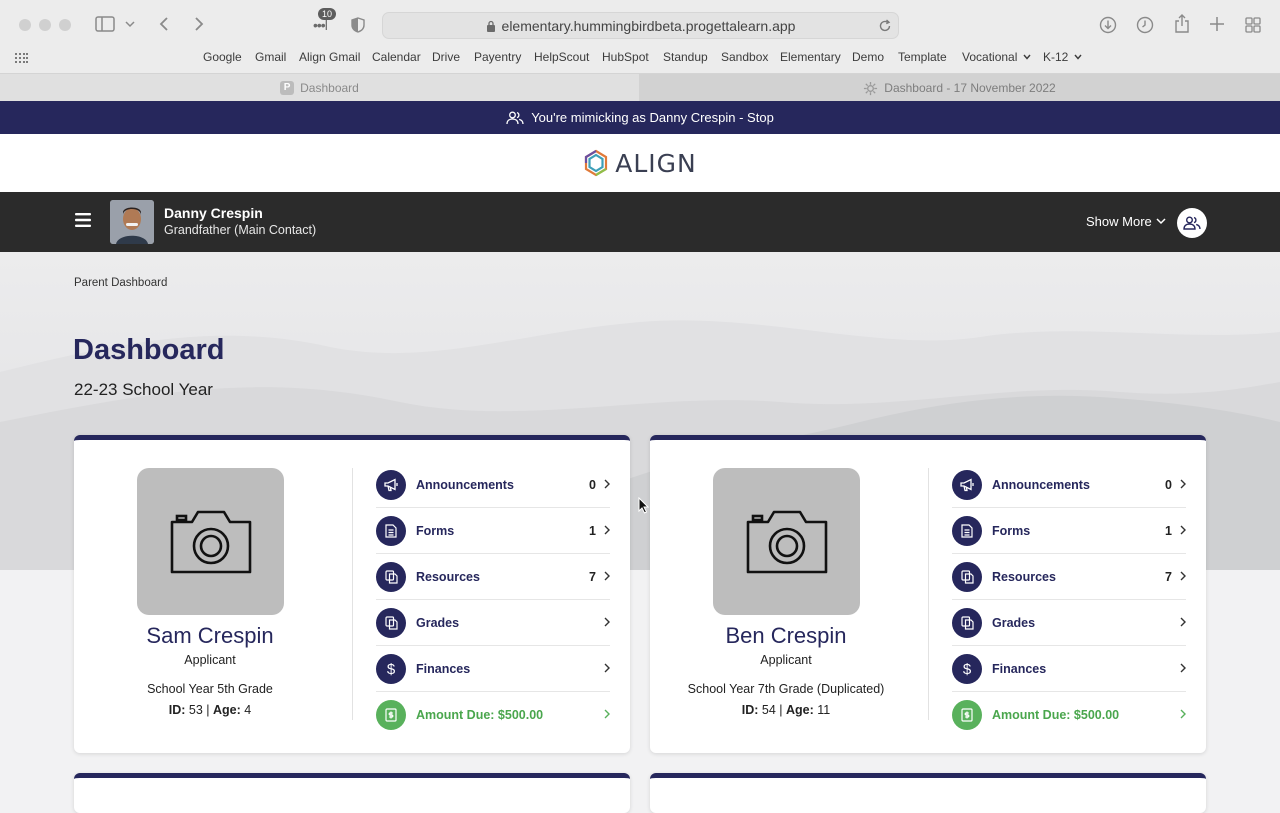  I want to click on bookmark-standup: Standup, so click(685, 57).